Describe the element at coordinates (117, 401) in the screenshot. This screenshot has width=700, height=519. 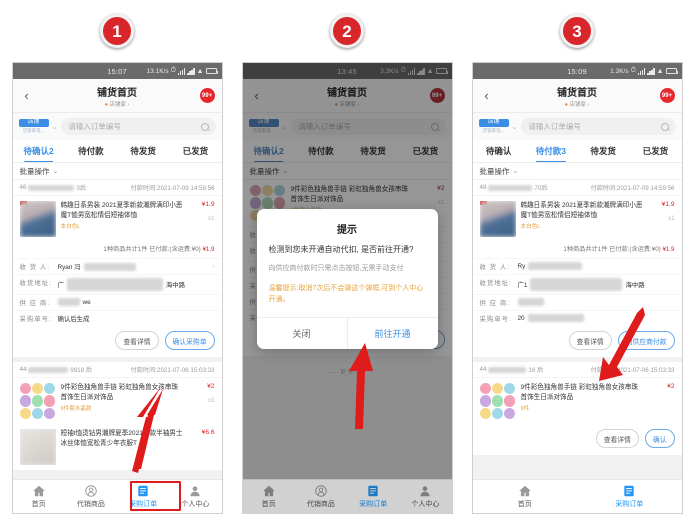
I see `order-item: 9件彩色独角兽手链 彩虹独角兽女孩串珠首饰生日派对饰品 9件套水晶款 ¥2 x1` at that location.